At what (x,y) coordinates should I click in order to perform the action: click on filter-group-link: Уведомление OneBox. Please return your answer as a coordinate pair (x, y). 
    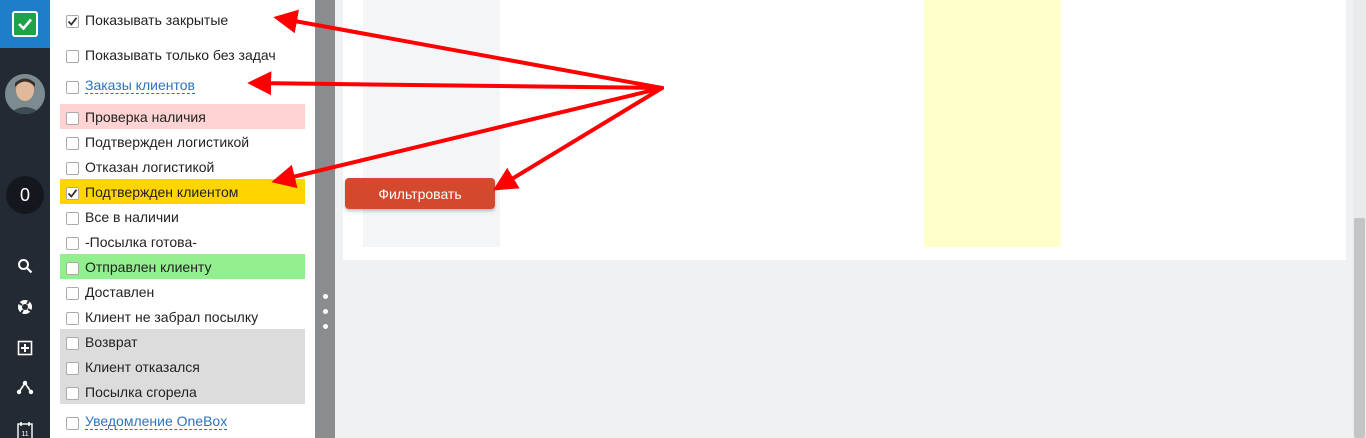
    Looking at the image, I should click on (156, 421).